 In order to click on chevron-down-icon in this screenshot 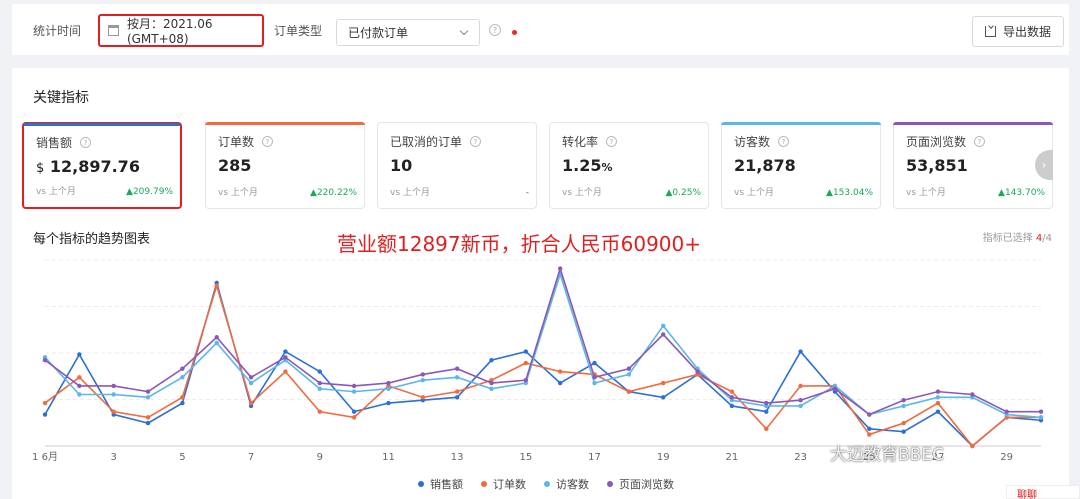, I will do `click(464, 31)`.